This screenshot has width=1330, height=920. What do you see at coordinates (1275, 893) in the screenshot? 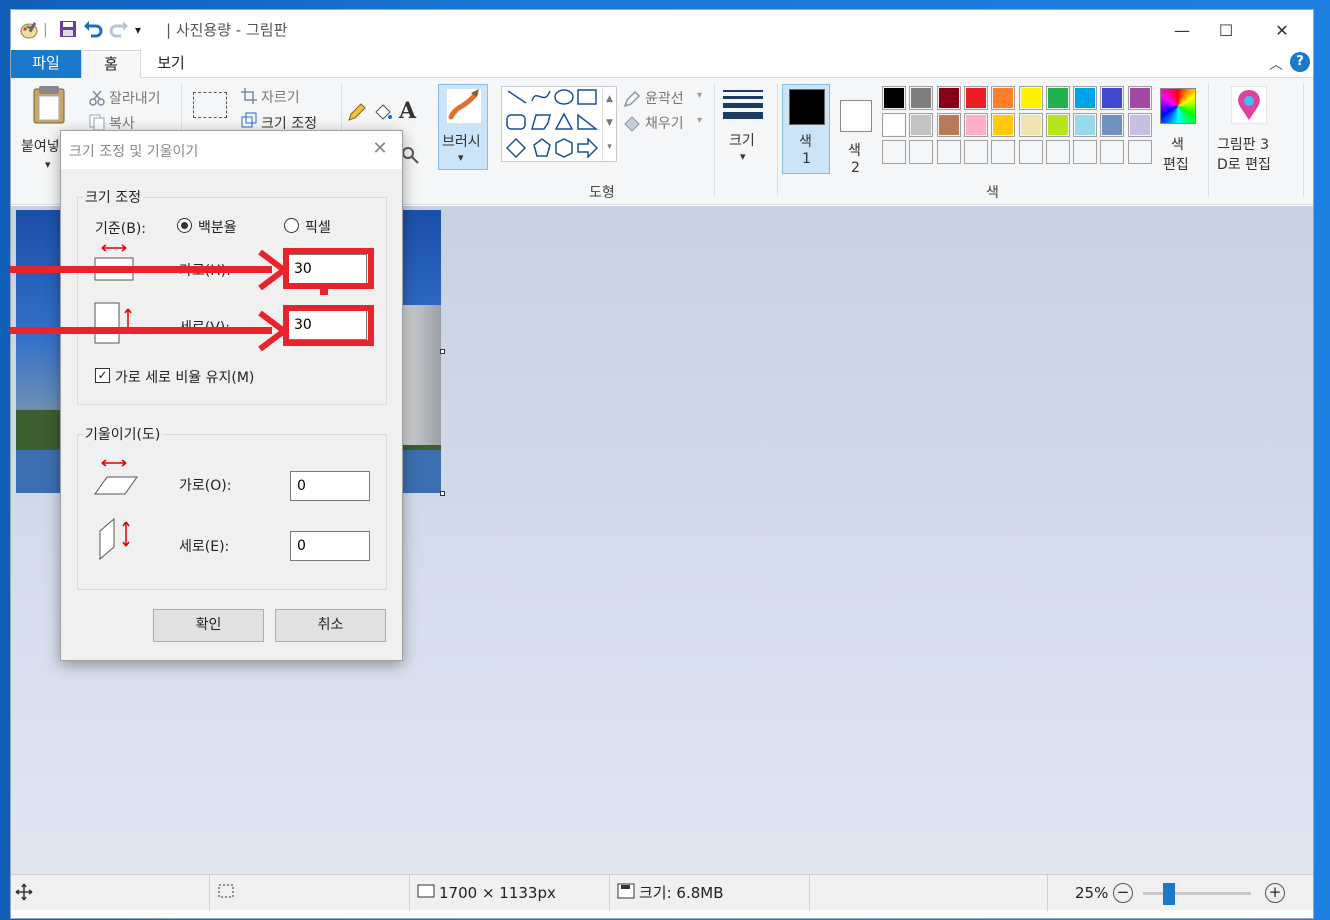
I see `zoom-in-button: +` at bounding box center [1275, 893].